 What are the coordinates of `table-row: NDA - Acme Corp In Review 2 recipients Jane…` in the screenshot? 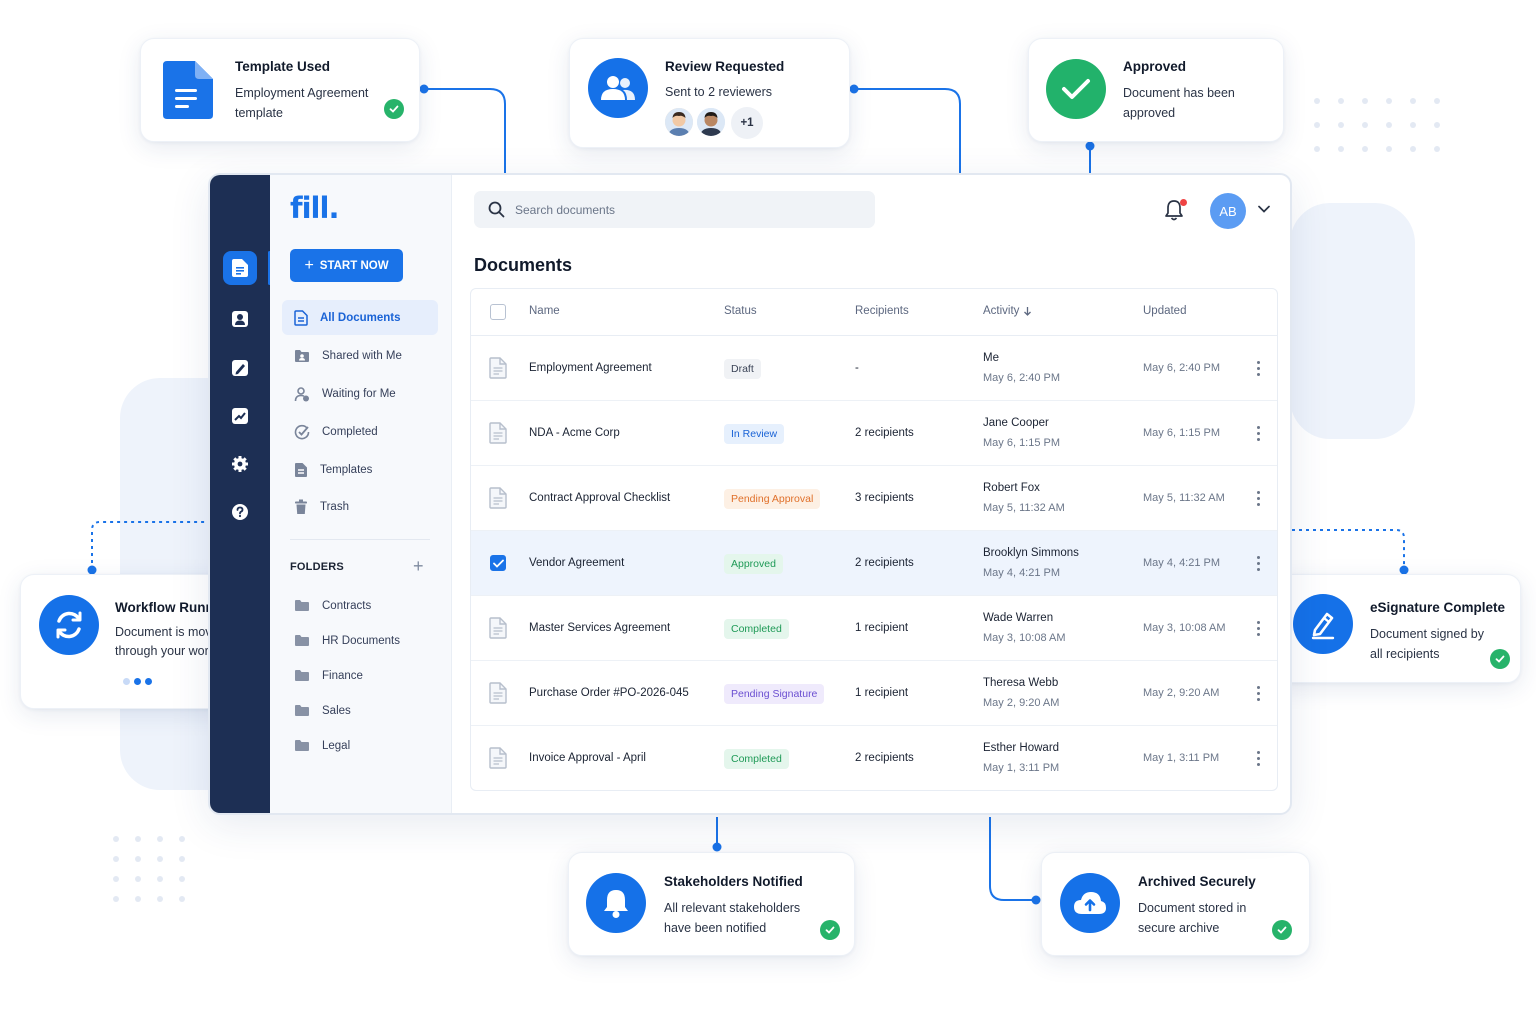 It's located at (874, 433).